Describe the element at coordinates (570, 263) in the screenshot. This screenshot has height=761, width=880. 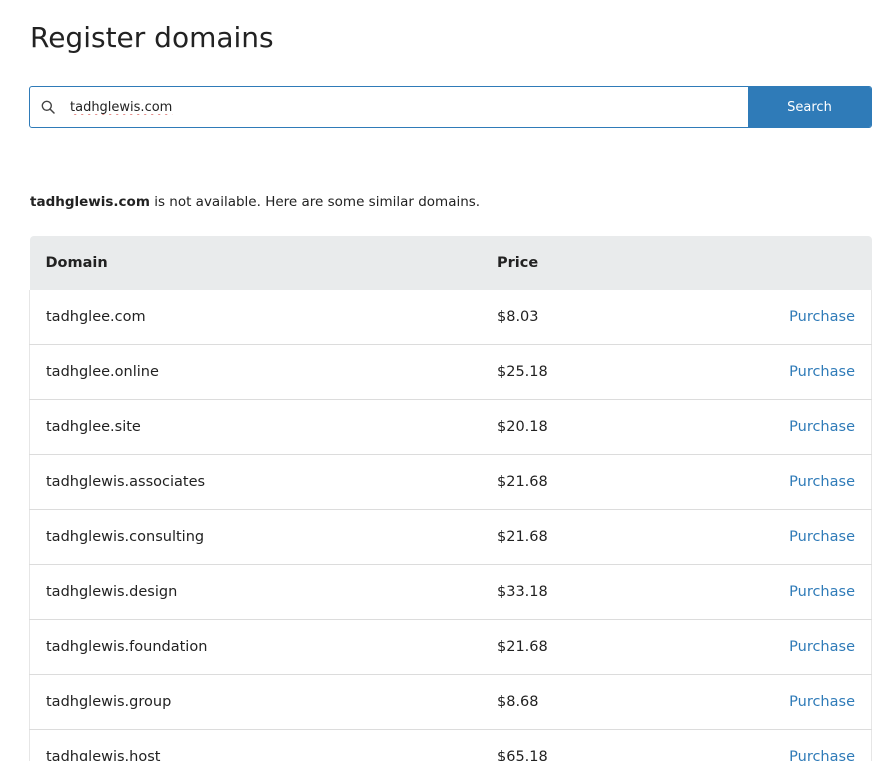
I see `column-header-price: Price` at that location.